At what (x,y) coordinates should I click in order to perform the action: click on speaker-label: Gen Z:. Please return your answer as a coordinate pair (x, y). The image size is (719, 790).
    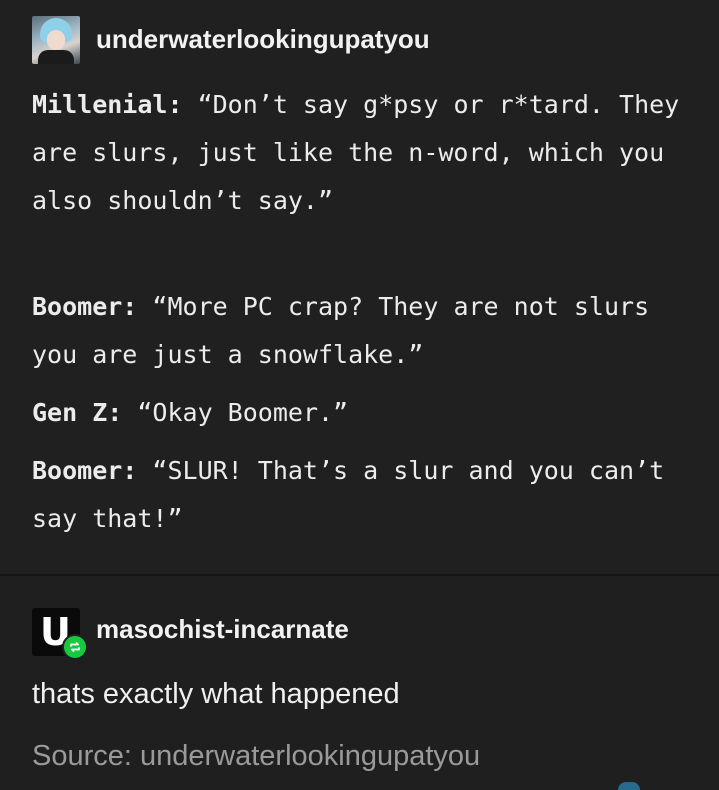
    Looking at the image, I should click on (77, 412).